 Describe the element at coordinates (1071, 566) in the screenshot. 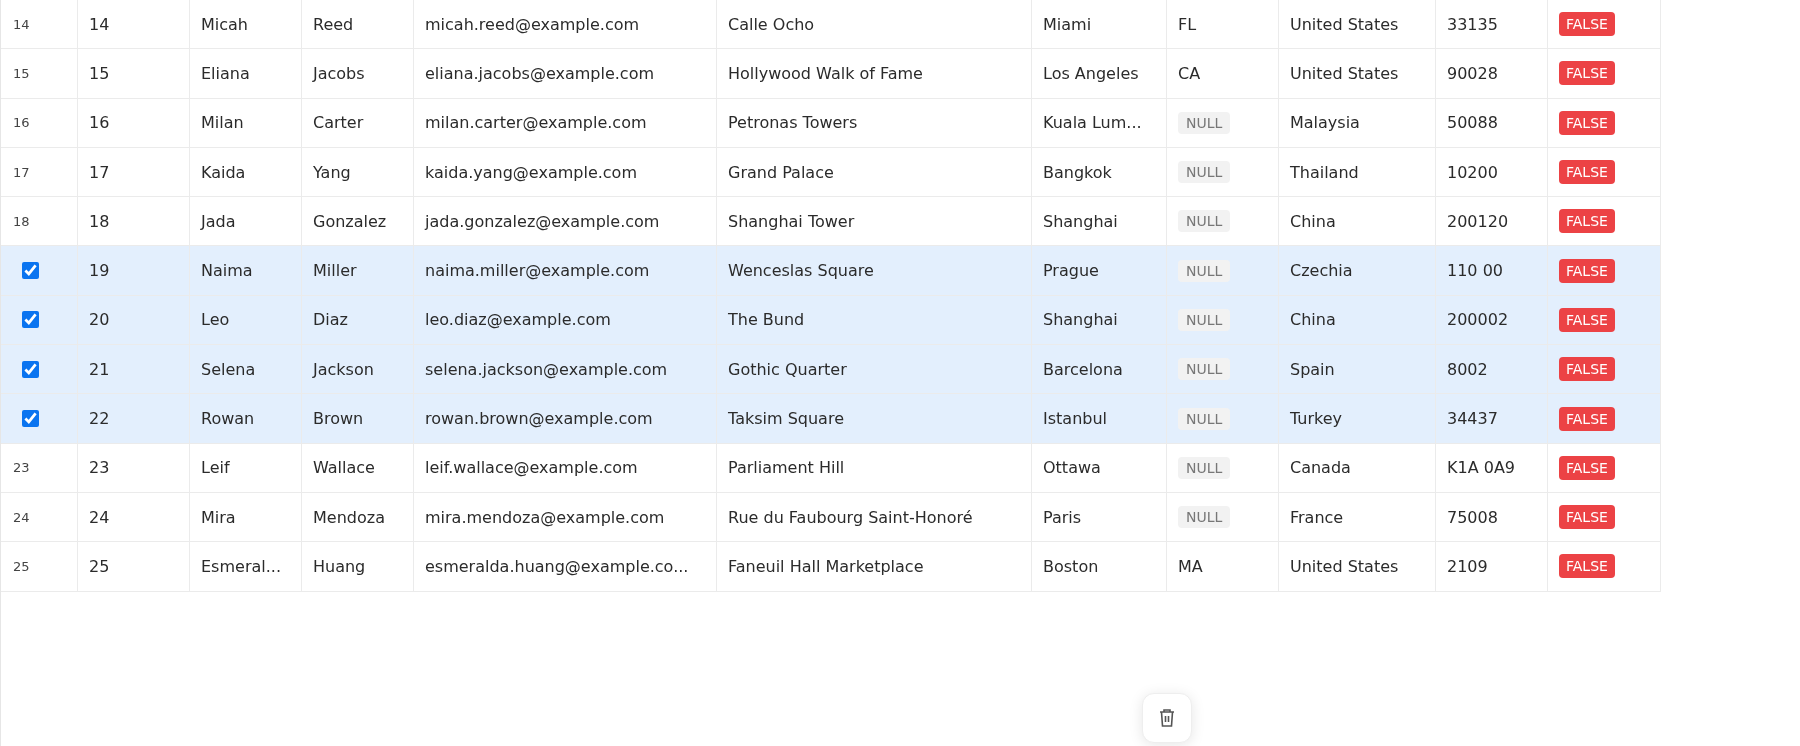

I see `city-cell: Boston` at that location.